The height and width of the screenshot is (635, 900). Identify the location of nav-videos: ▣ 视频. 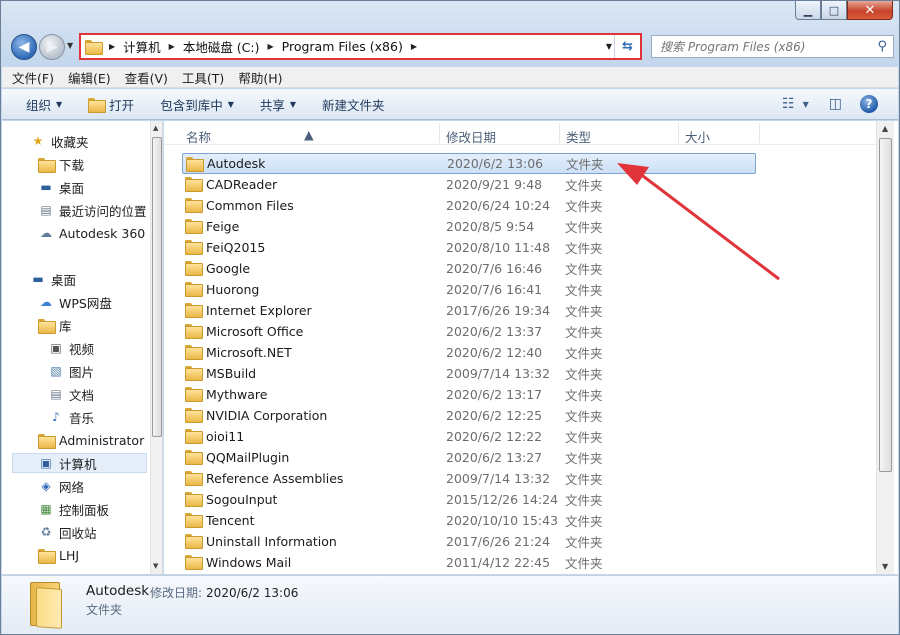
(71, 348).